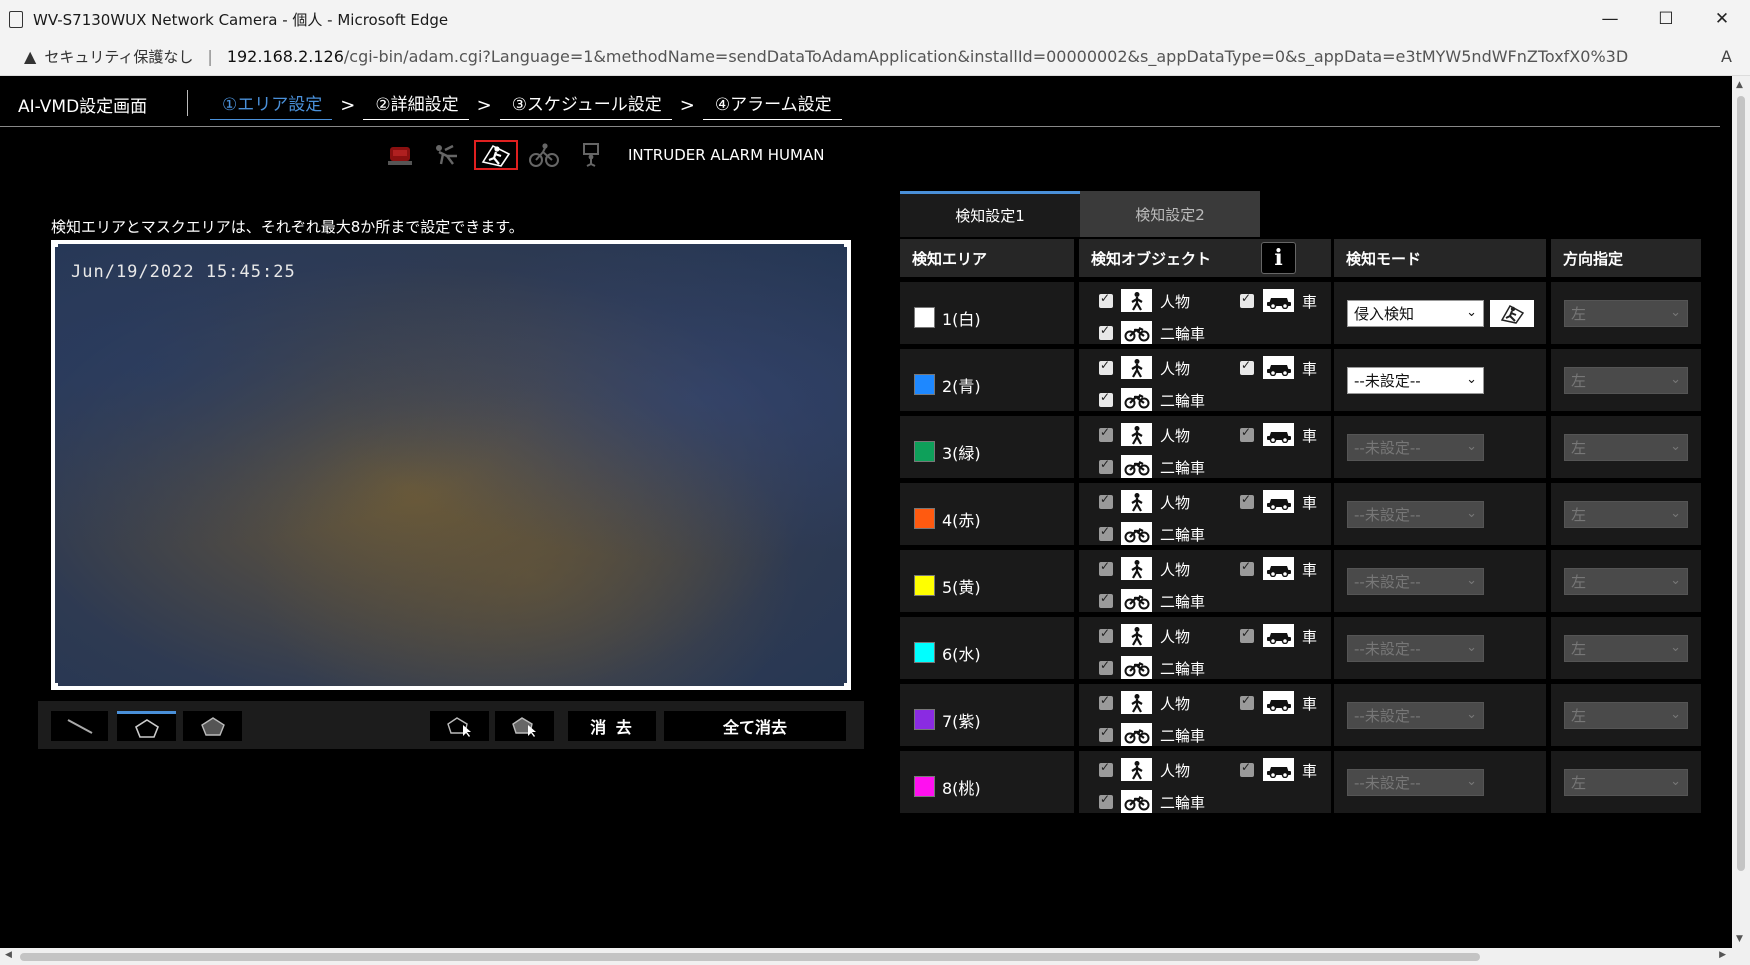  Describe the element at coordinates (271, 105) in the screenshot. I see `step-tab-1: ①エリア設定` at that location.